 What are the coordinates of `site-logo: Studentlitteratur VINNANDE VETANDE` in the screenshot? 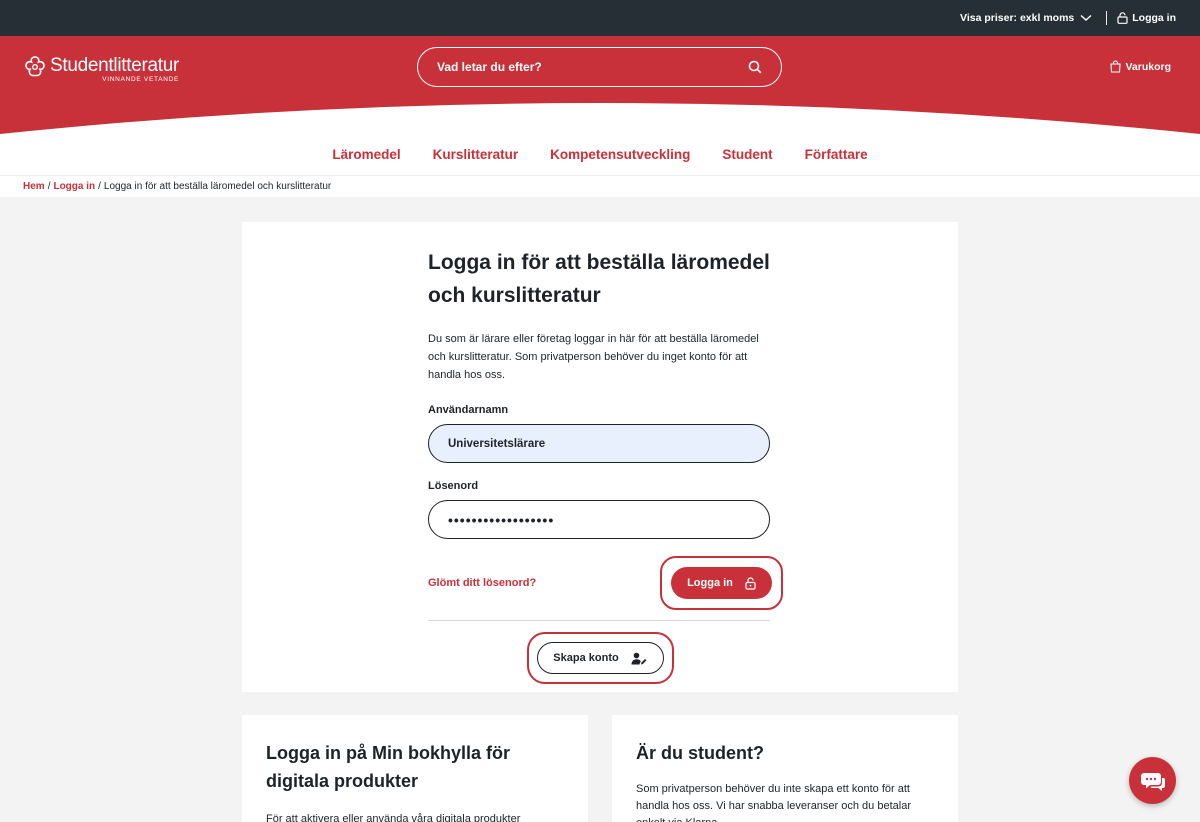 It's located at (101, 69).